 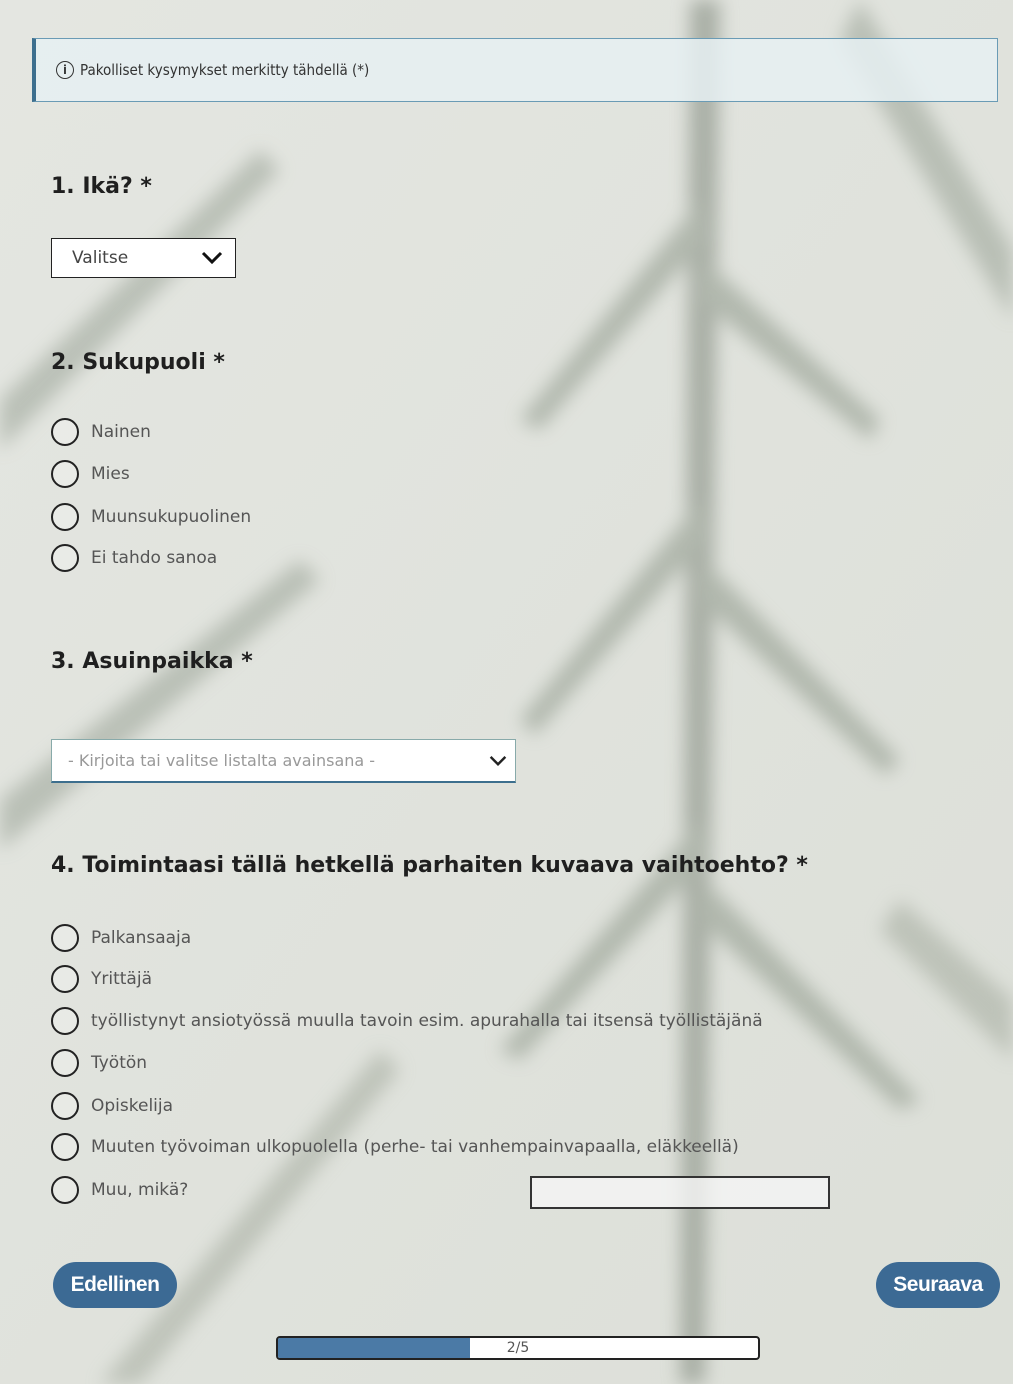 I want to click on occupation-option: Palkansaaja, so click(x=121, y=938).